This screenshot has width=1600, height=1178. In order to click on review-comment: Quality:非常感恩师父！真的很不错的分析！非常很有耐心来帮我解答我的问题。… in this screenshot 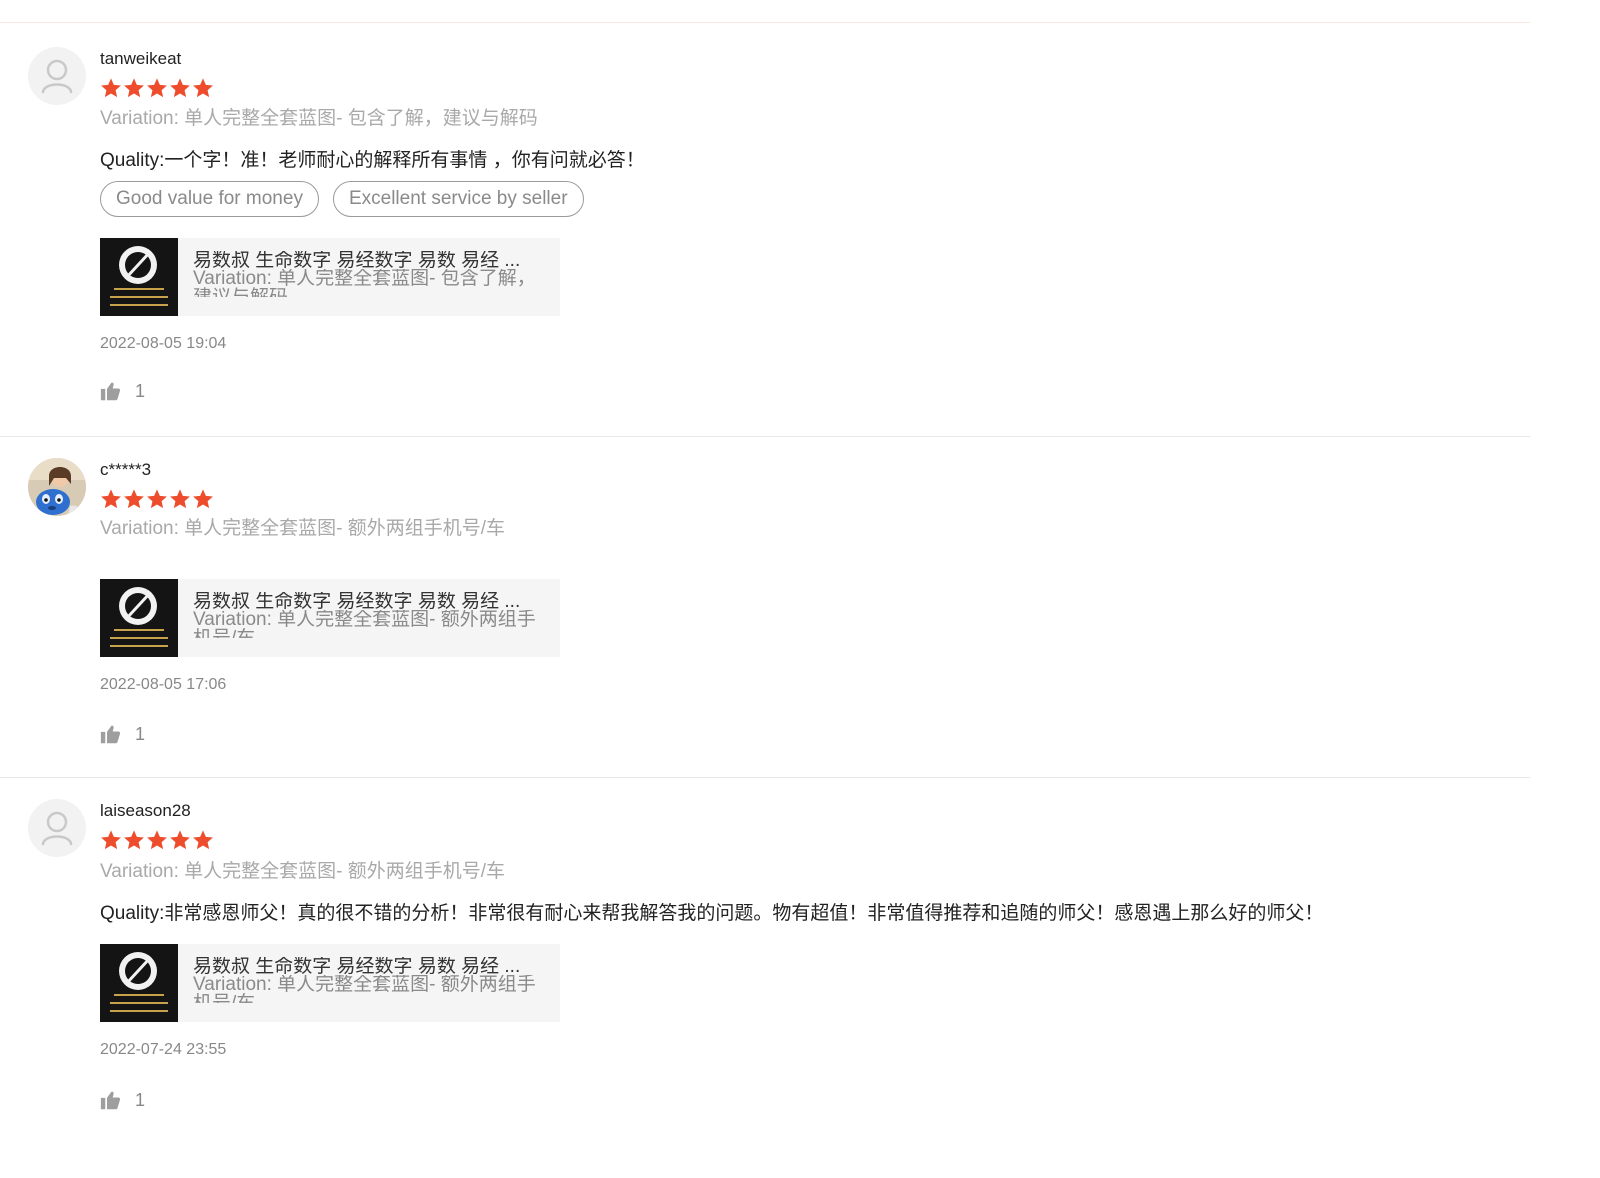, I will do `click(712, 913)`.